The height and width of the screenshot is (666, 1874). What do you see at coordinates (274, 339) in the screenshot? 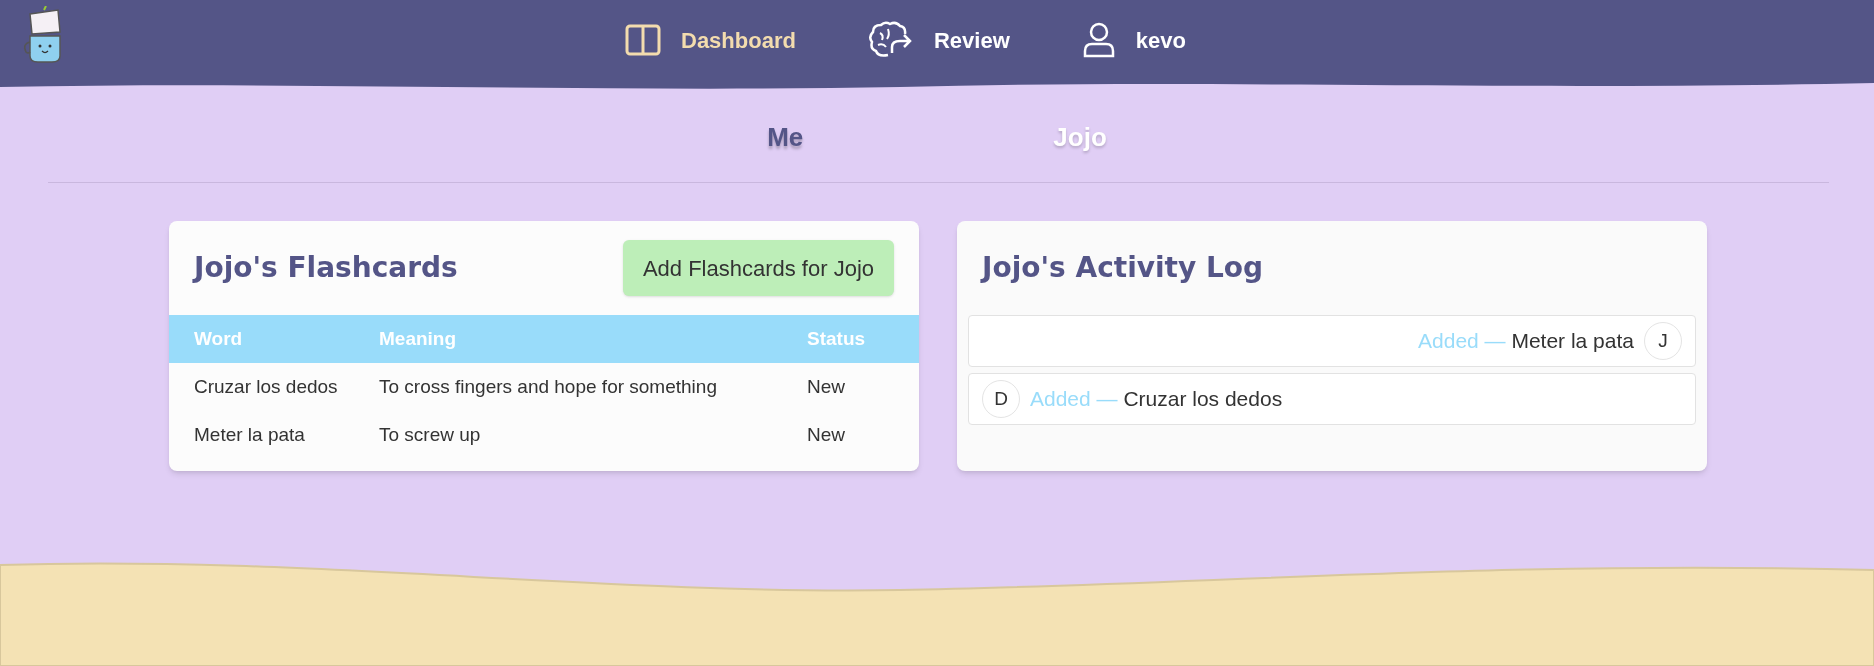
I see `column-header: Word` at bounding box center [274, 339].